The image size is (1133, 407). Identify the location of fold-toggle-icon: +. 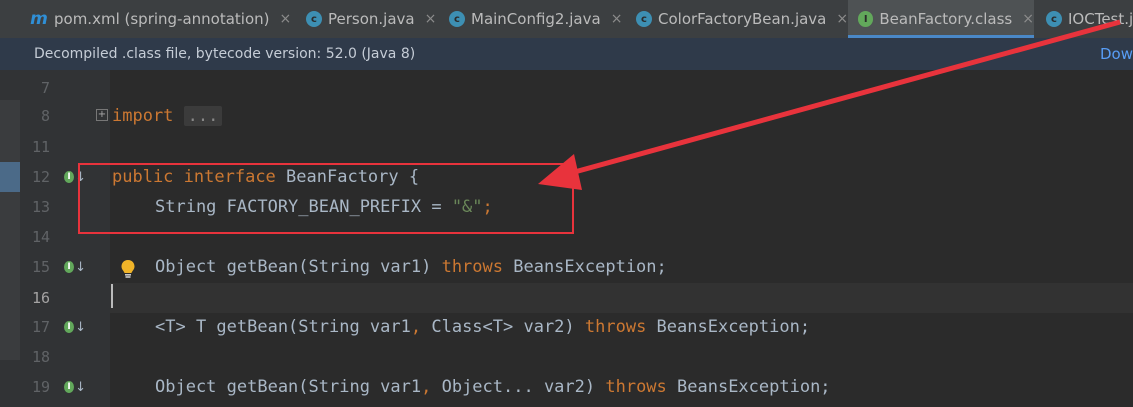
(102, 115).